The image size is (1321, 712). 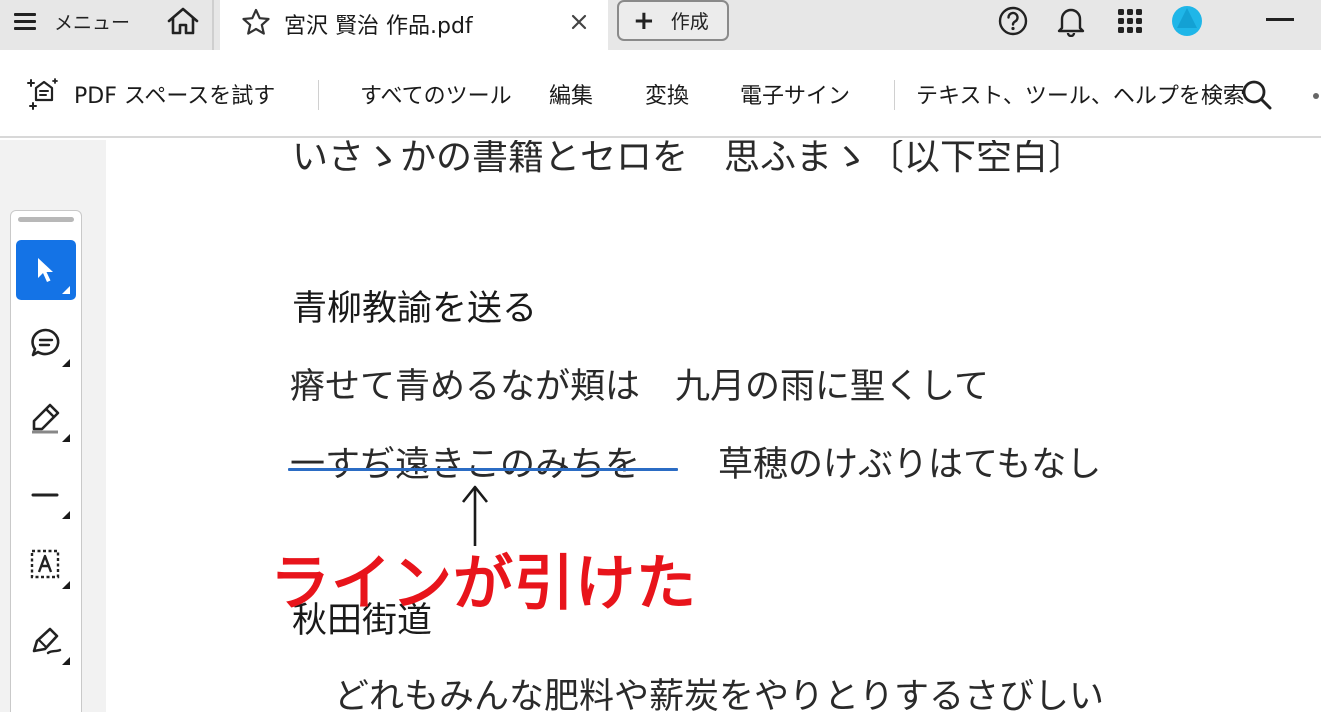 What do you see at coordinates (465, 465) in the screenshot?
I see `underlined-text: 一すぢ遠きこのみちを` at bounding box center [465, 465].